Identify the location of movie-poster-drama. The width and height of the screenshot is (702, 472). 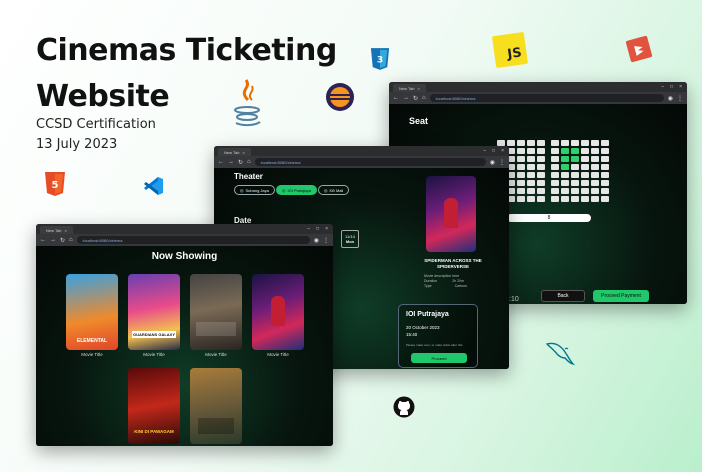
(216, 406).